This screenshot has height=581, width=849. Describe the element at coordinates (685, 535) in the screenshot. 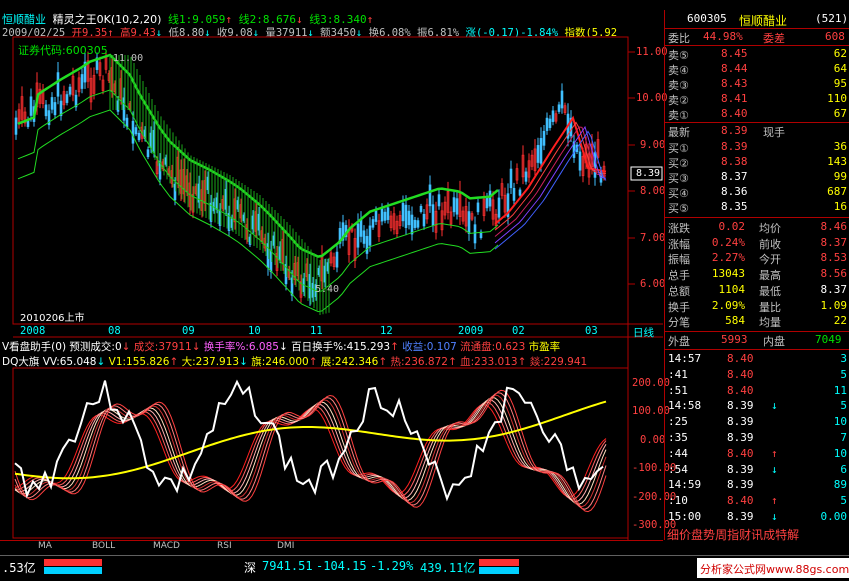

I see `quote-tab: 价` at that location.